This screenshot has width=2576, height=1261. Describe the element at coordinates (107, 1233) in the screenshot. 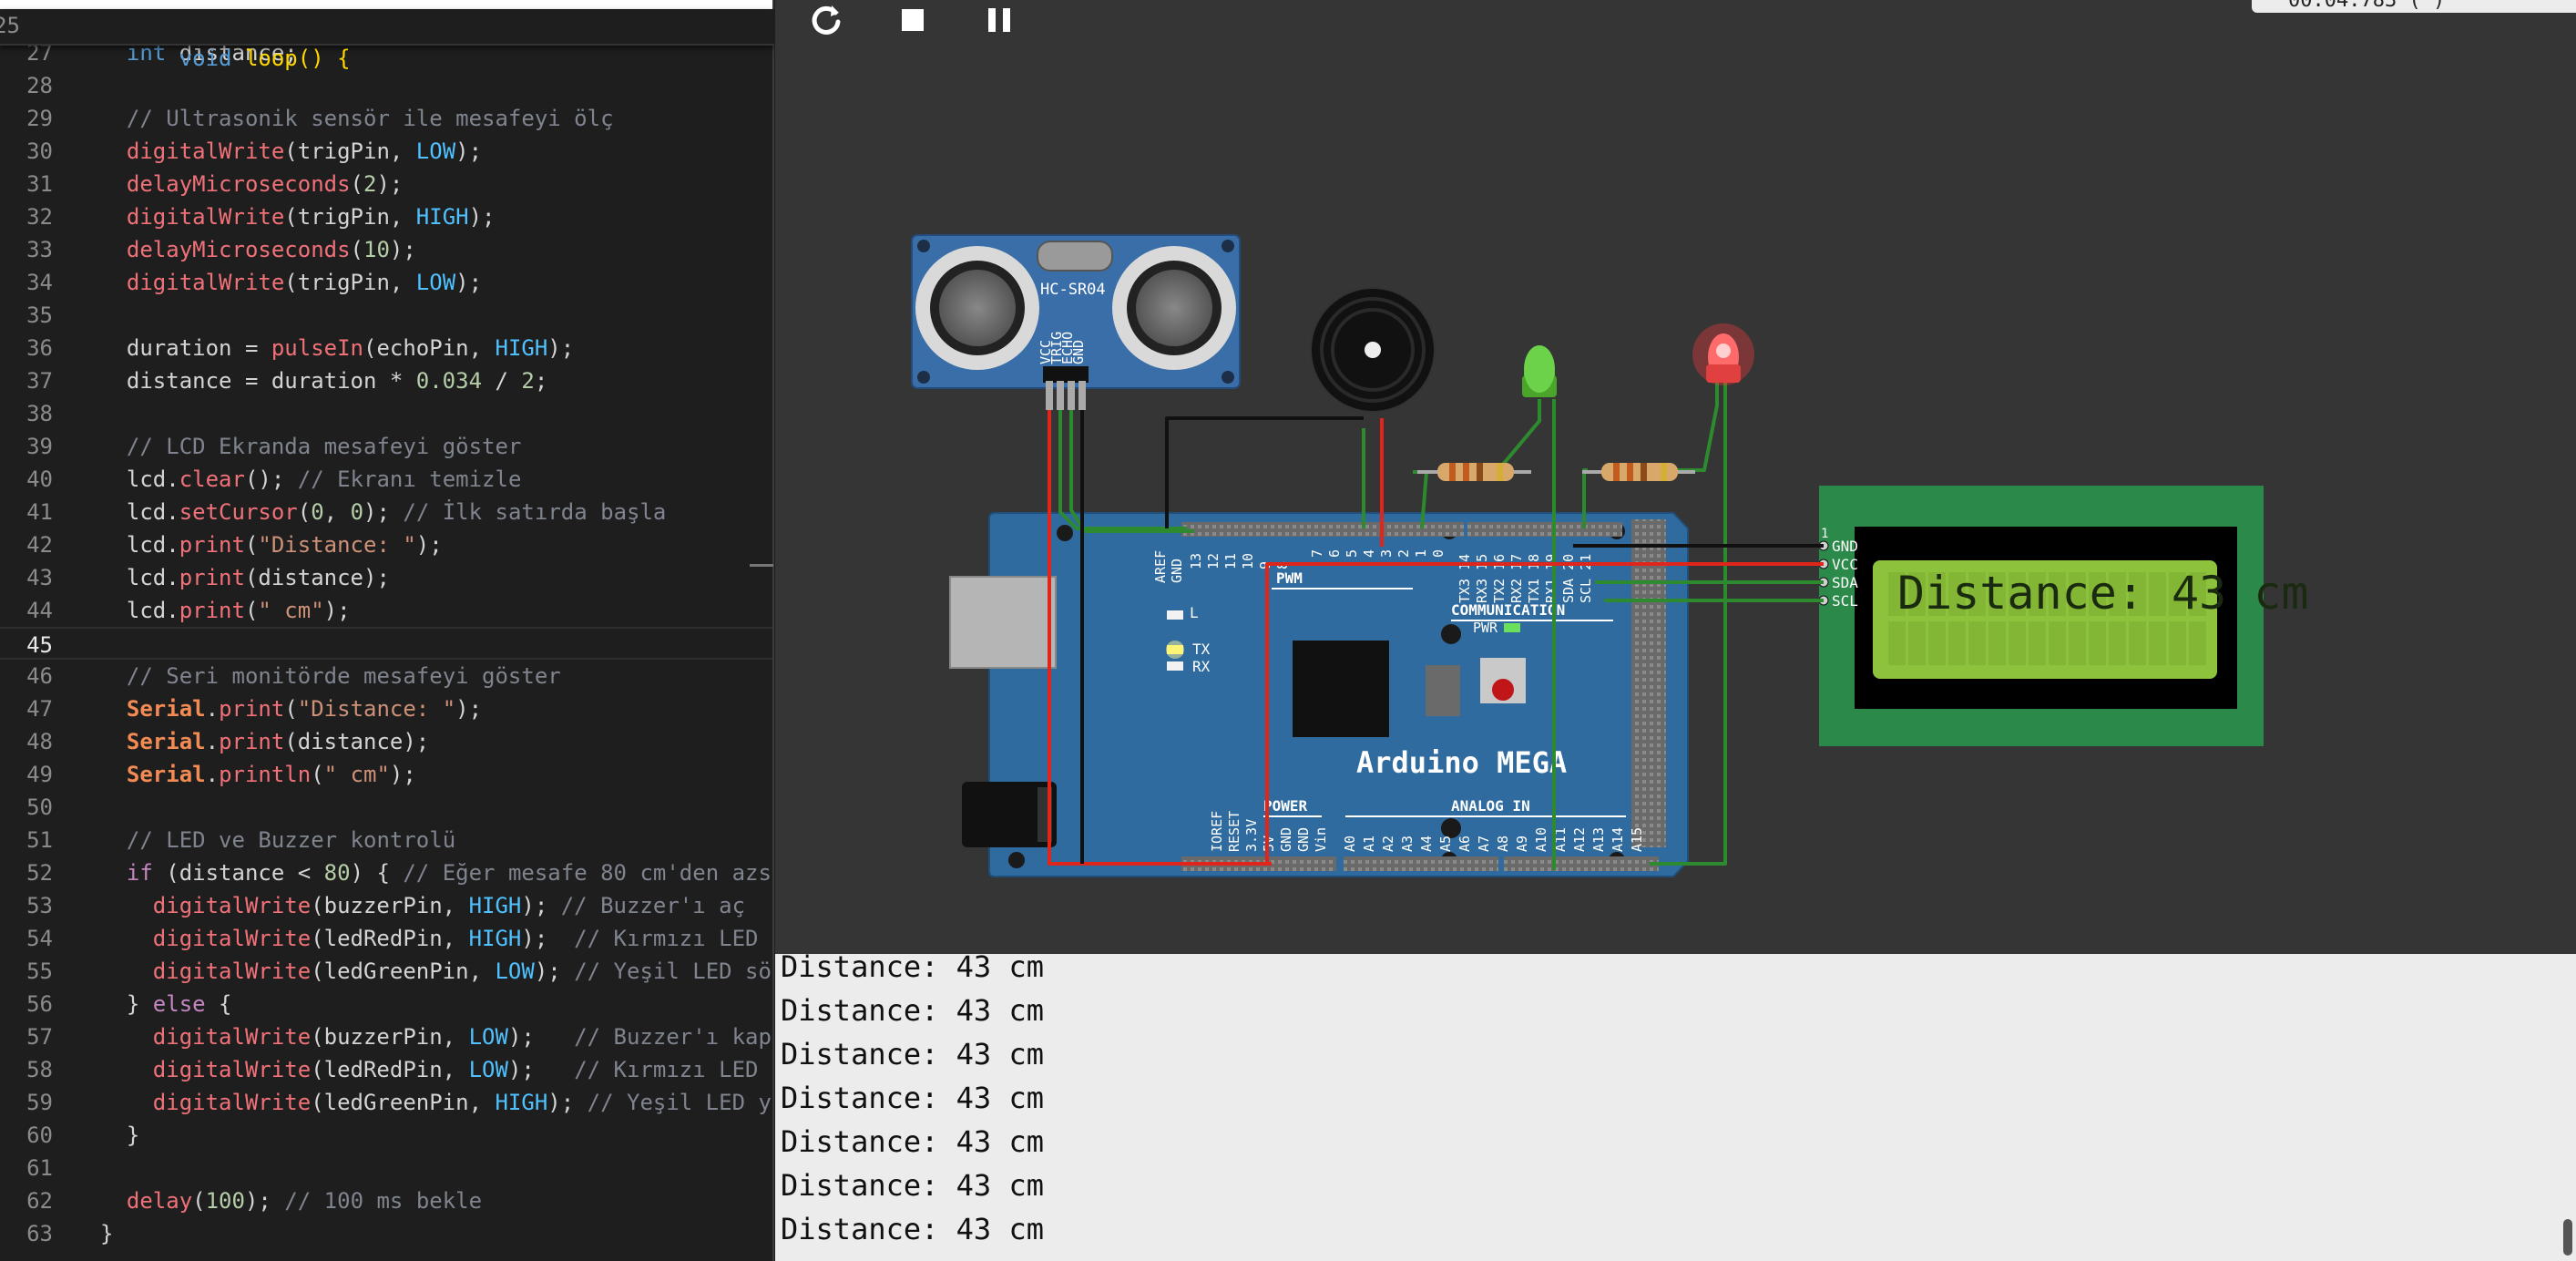

I see `code-token: }` at that location.